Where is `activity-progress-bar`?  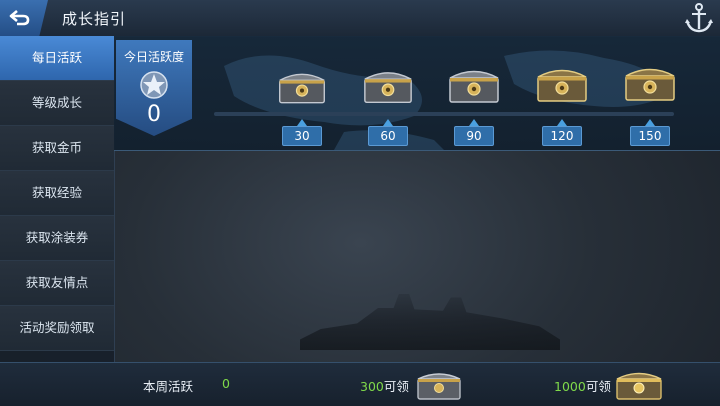 activity-progress-bar is located at coordinates (444, 114).